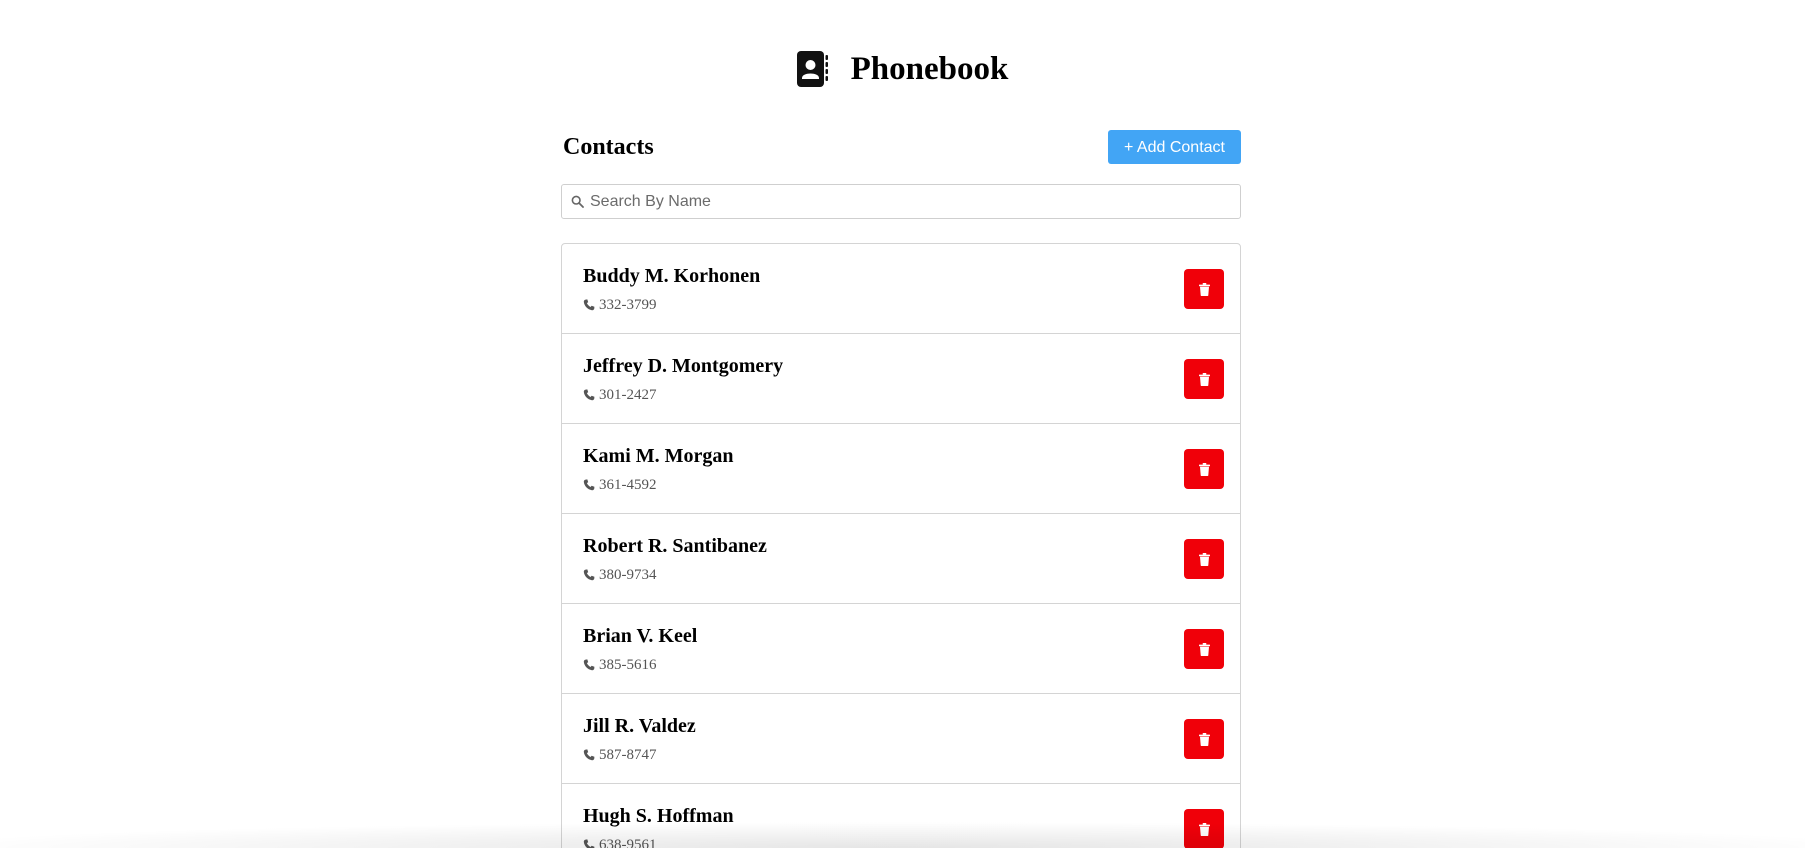 The image size is (1805, 848). Describe the element at coordinates (901, 147) in the screenshot. I see `contacts-toolbar: Contacts + Add Contact` at that location.